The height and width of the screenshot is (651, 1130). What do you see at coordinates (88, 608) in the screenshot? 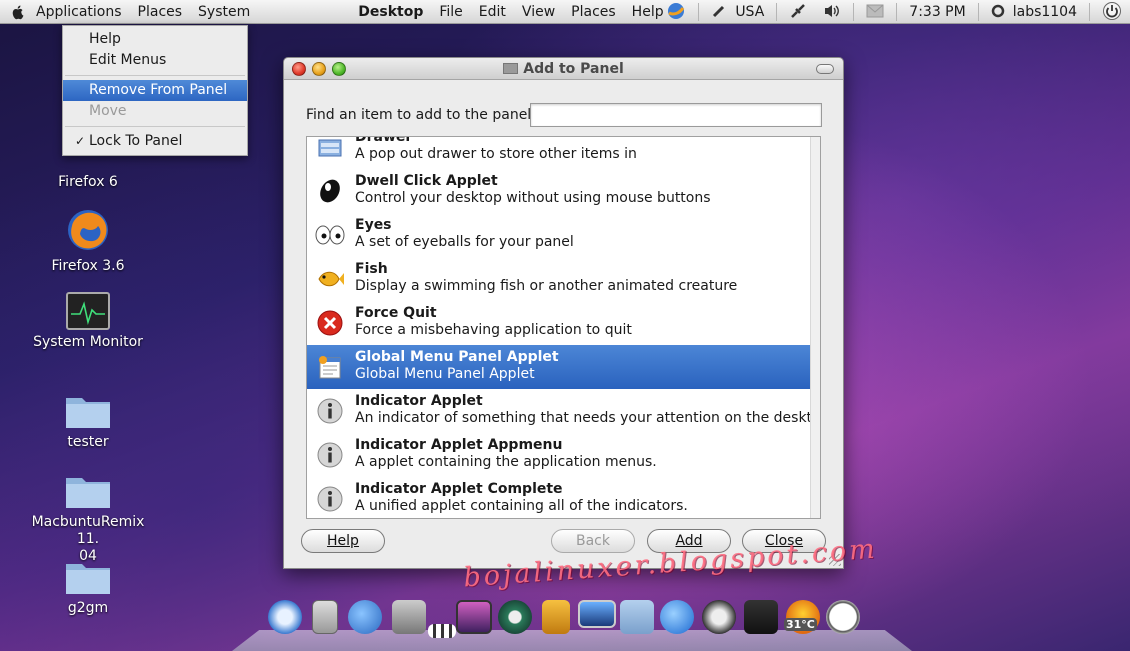
I see `desktop-icon-label: g2gm` at bounding box center [88, 608].